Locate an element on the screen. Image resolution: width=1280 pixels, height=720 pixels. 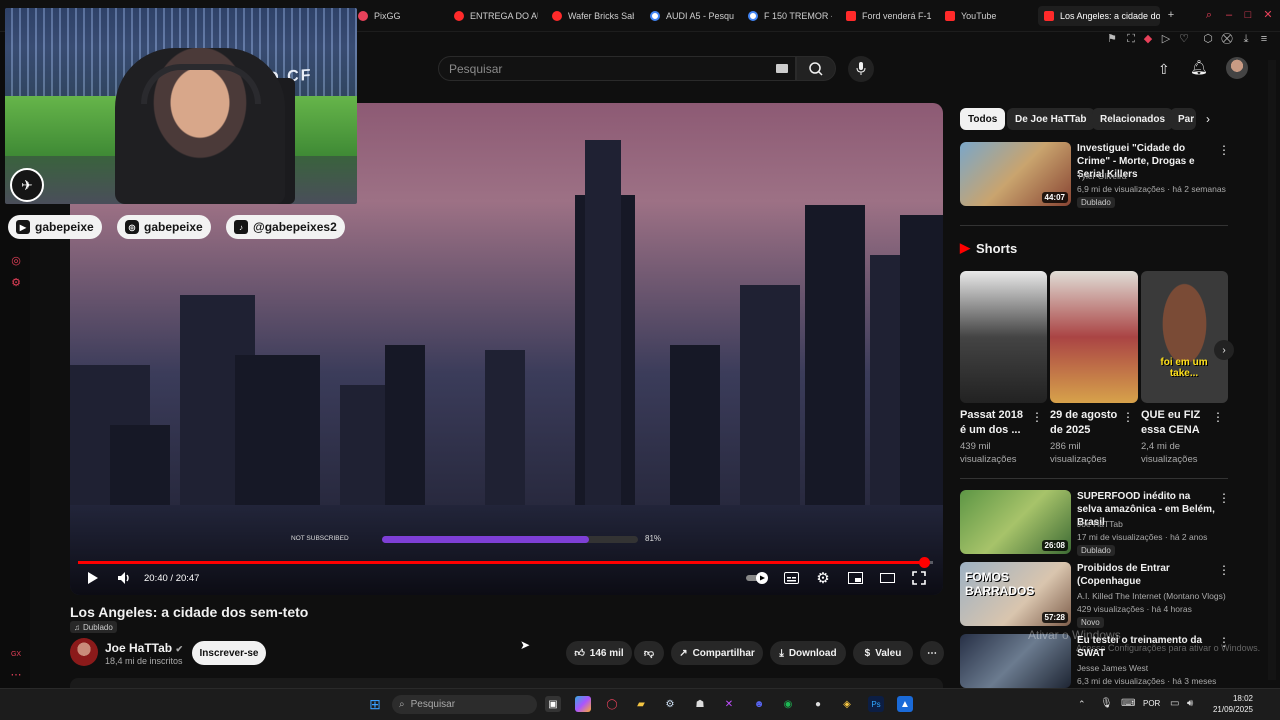
start-menu-icon: ⊞ is located at coordinates (375, 704).